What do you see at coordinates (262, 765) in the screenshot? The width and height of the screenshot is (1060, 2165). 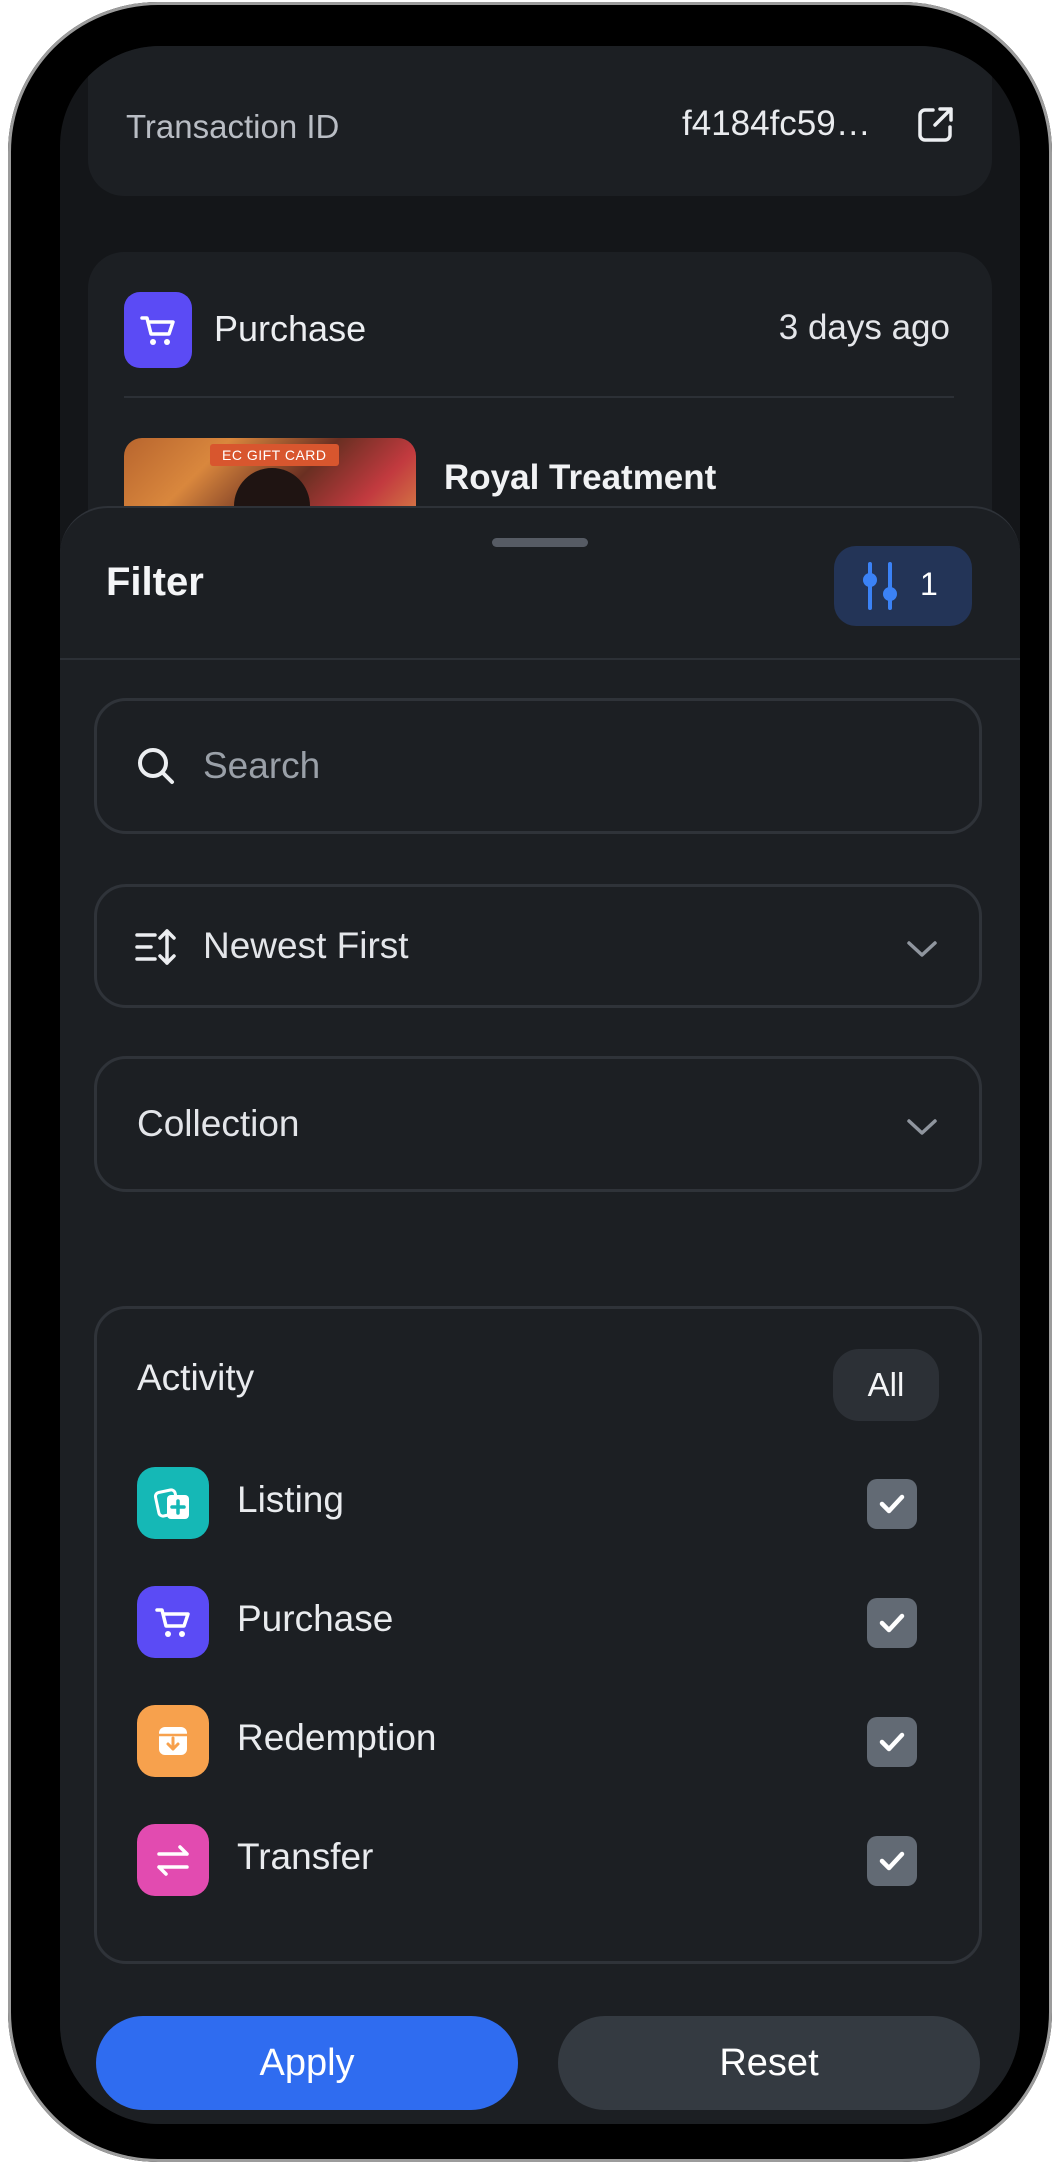 I see `search-placeholder: Search` at bounding box center [262, 765].